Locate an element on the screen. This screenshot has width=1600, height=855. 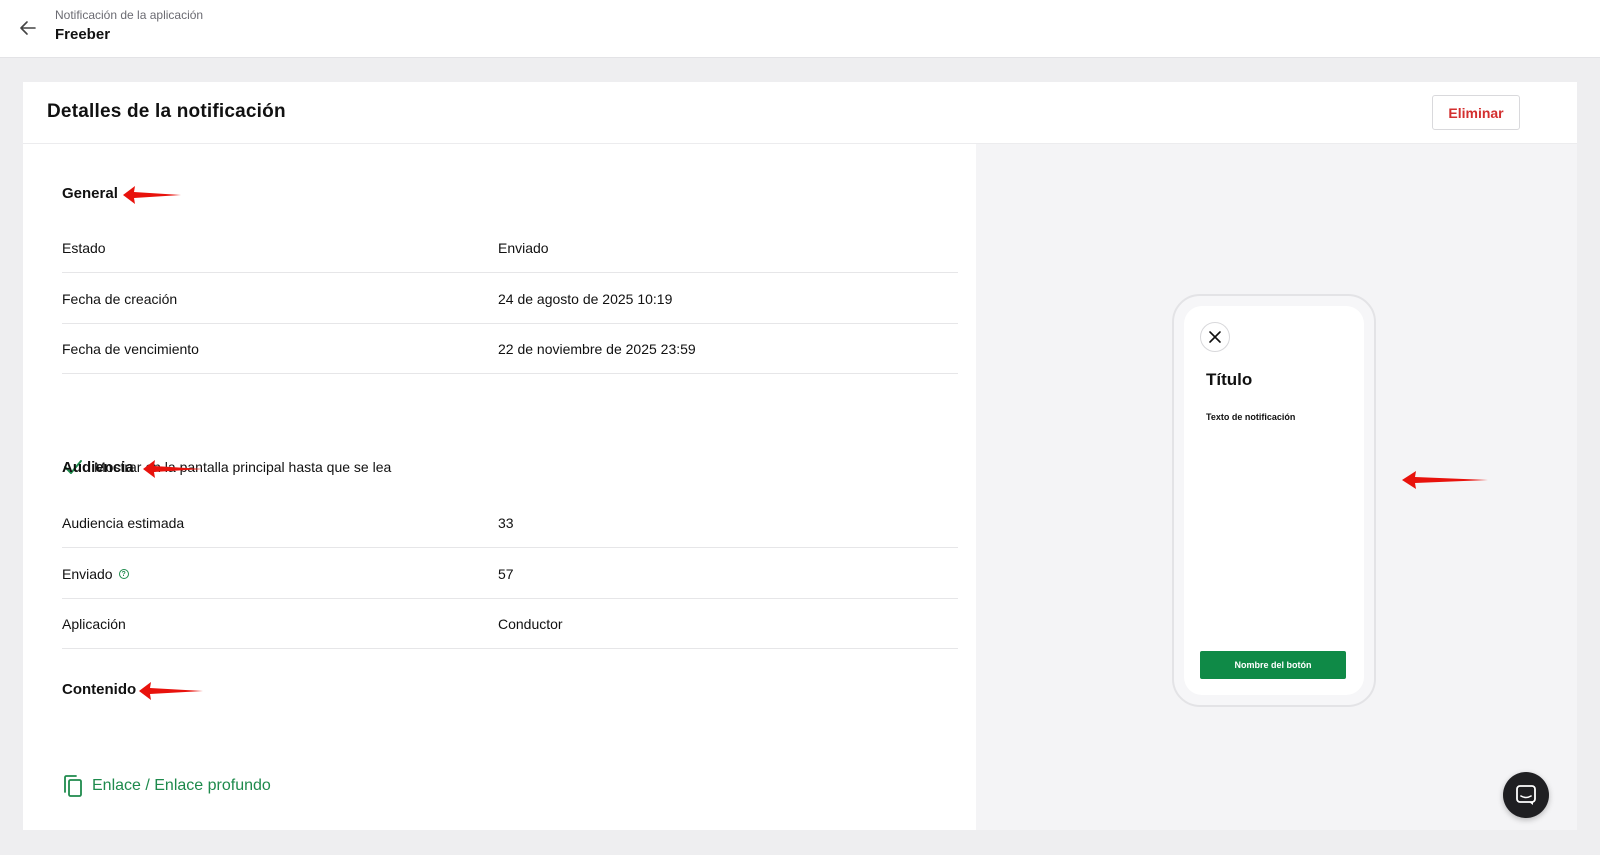
row-label: Audiencia estimada is located at coordinates (123, 523).